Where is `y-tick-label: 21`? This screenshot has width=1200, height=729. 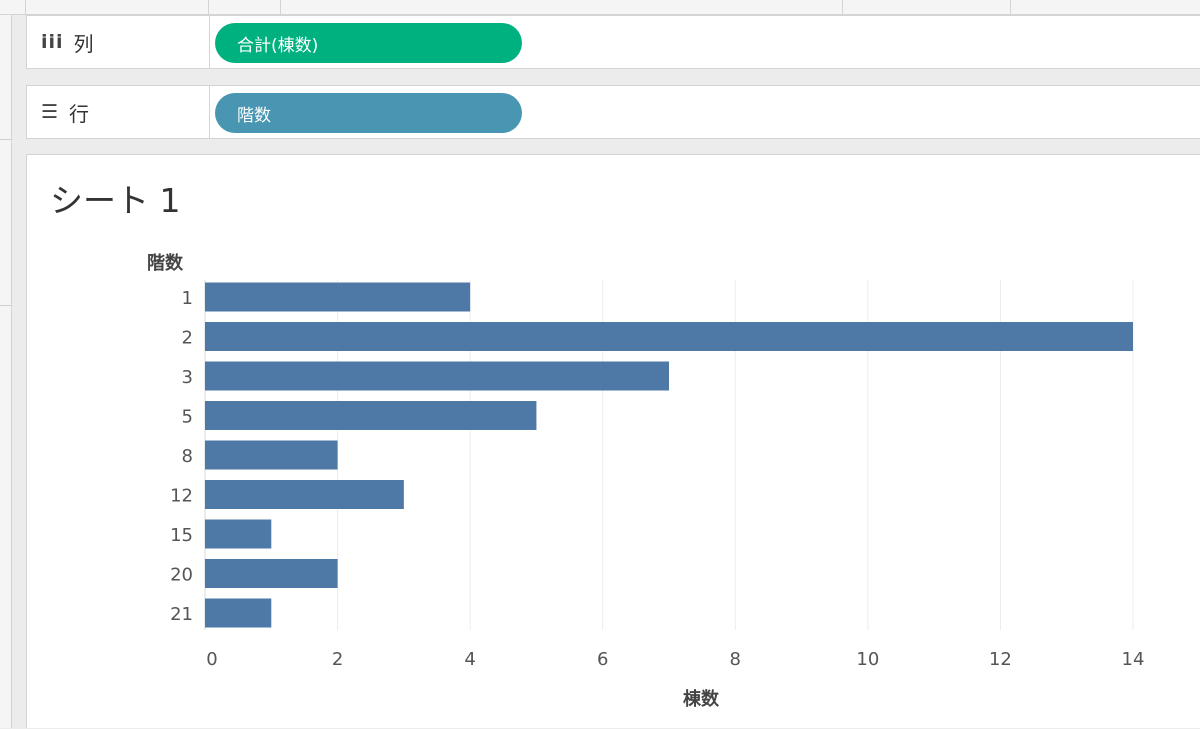 y-tick-label: 21 is located at coordinates (181, 614).